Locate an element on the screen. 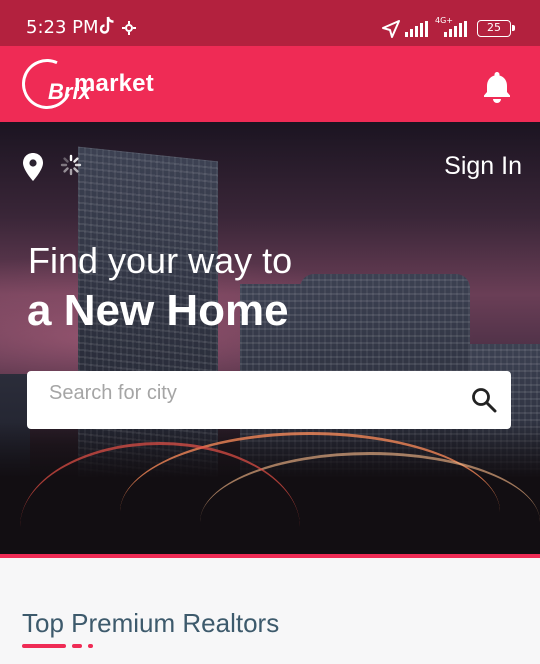  section-title: Top Premium Realtors is located at coordinates (151, 623).